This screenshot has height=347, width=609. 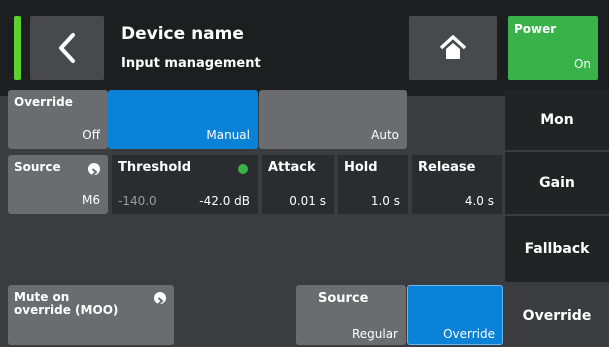 I want to click on sidebar-item-fallback: Fallback, so click(x=557, y=249).